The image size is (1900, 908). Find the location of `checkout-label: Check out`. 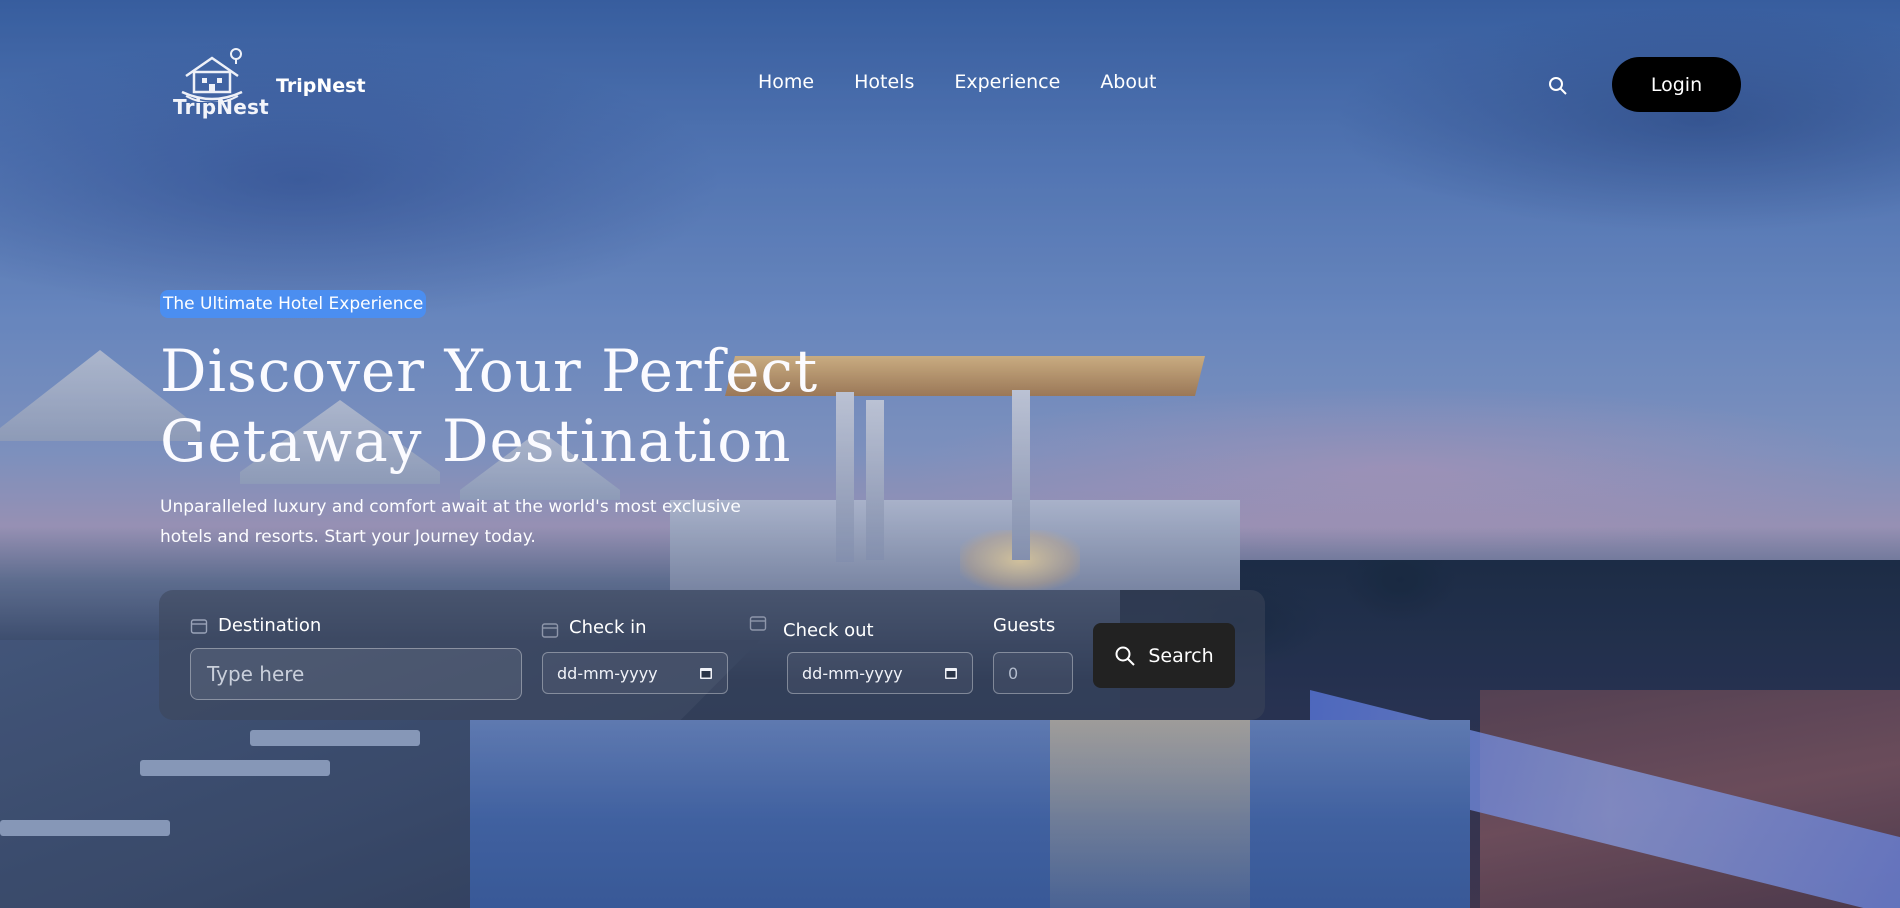

checkout-label: Check out is located at coordinates (811, 625).